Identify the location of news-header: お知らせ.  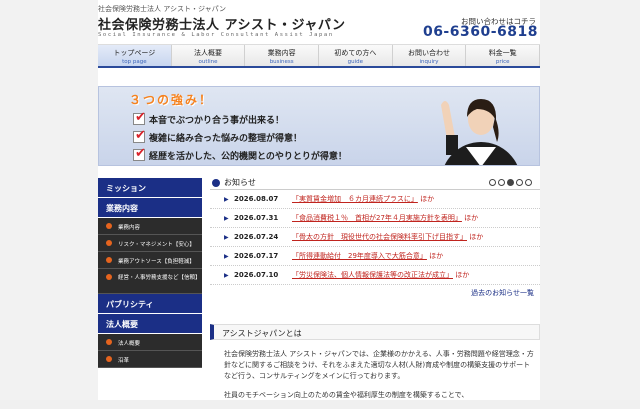
(375, 183).